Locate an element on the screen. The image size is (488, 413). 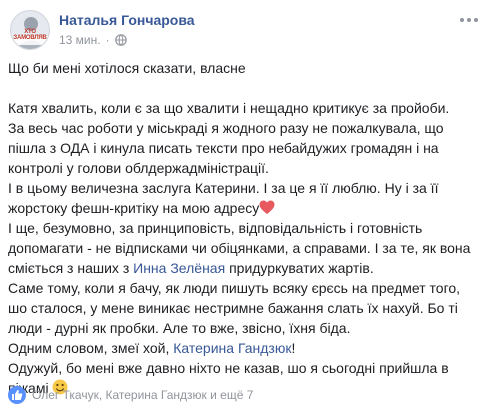
reaction-names: Олег Ткачук, Катерина Гандзюк и ещё 7 is located at coordinates (142, 395).